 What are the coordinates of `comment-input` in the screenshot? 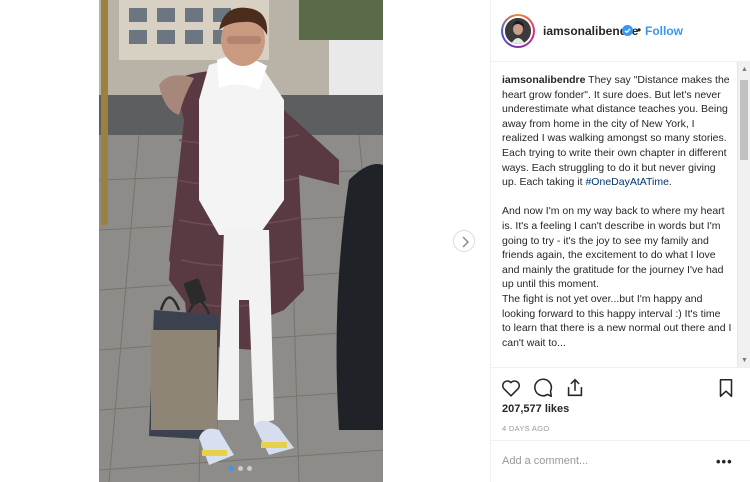 It's located at (602, 461).